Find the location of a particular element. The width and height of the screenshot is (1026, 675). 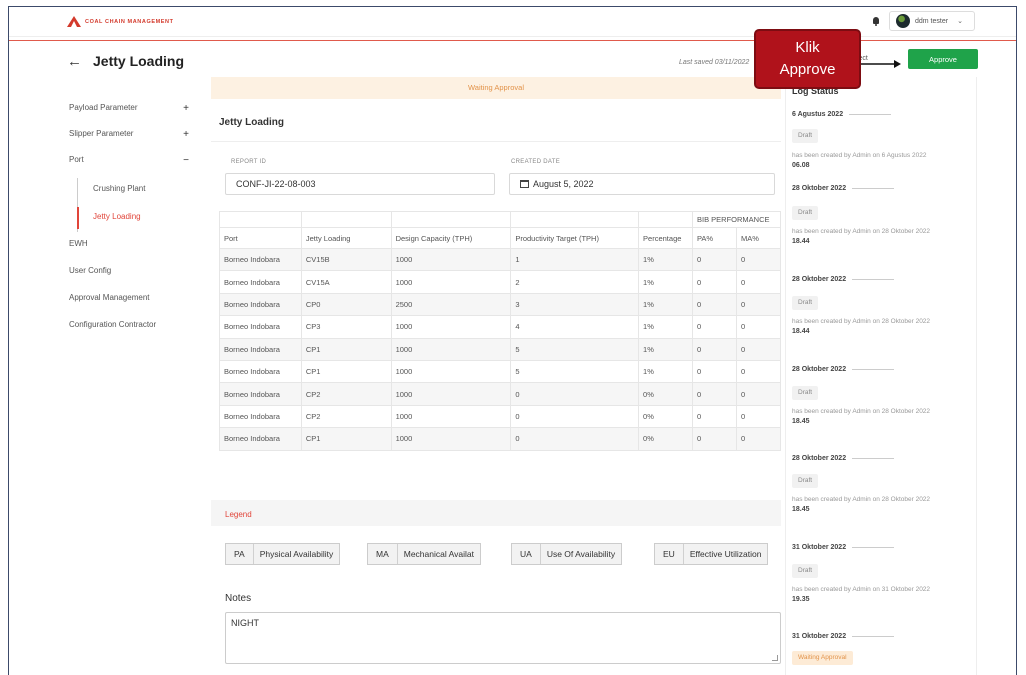

table-header: Productivity Target (TPH) is located at coordinates (575, 238).